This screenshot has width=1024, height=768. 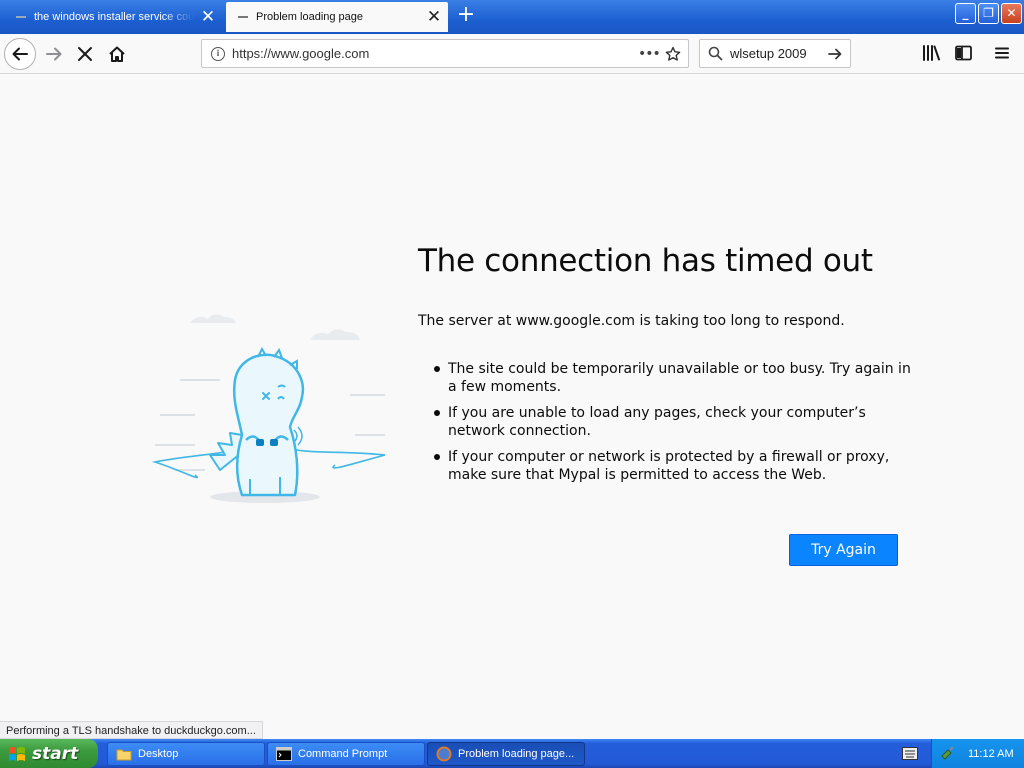 I want to click on hamburger-menu-icon, so click(x=1002, y=53).